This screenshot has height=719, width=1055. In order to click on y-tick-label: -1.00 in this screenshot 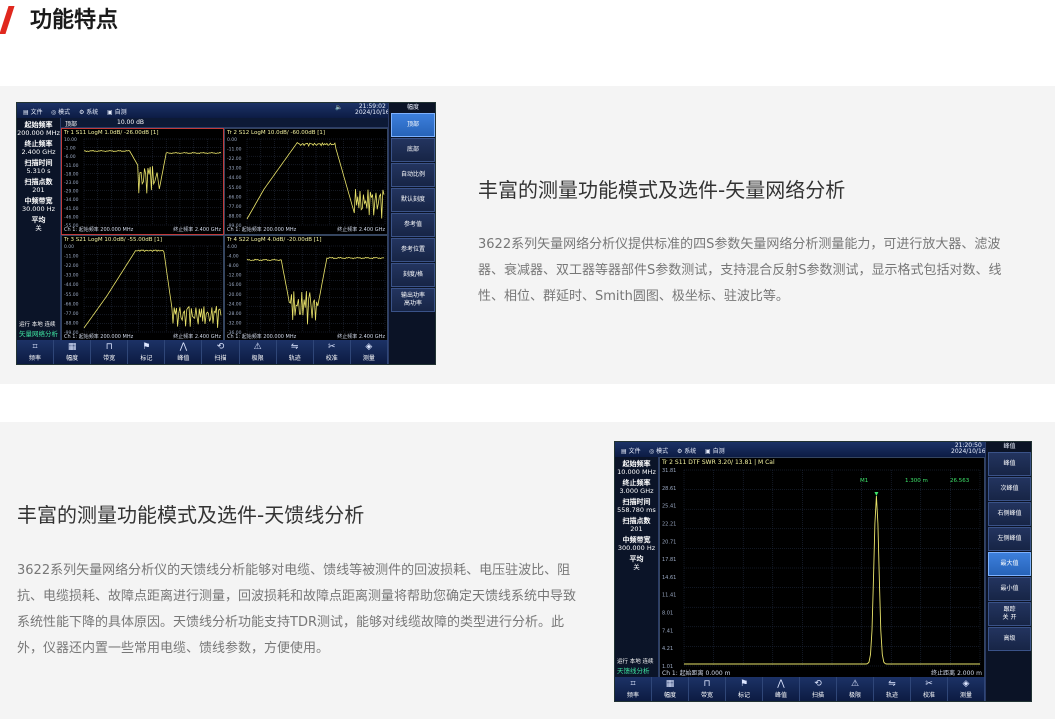, I will do `click(70, 149)`.